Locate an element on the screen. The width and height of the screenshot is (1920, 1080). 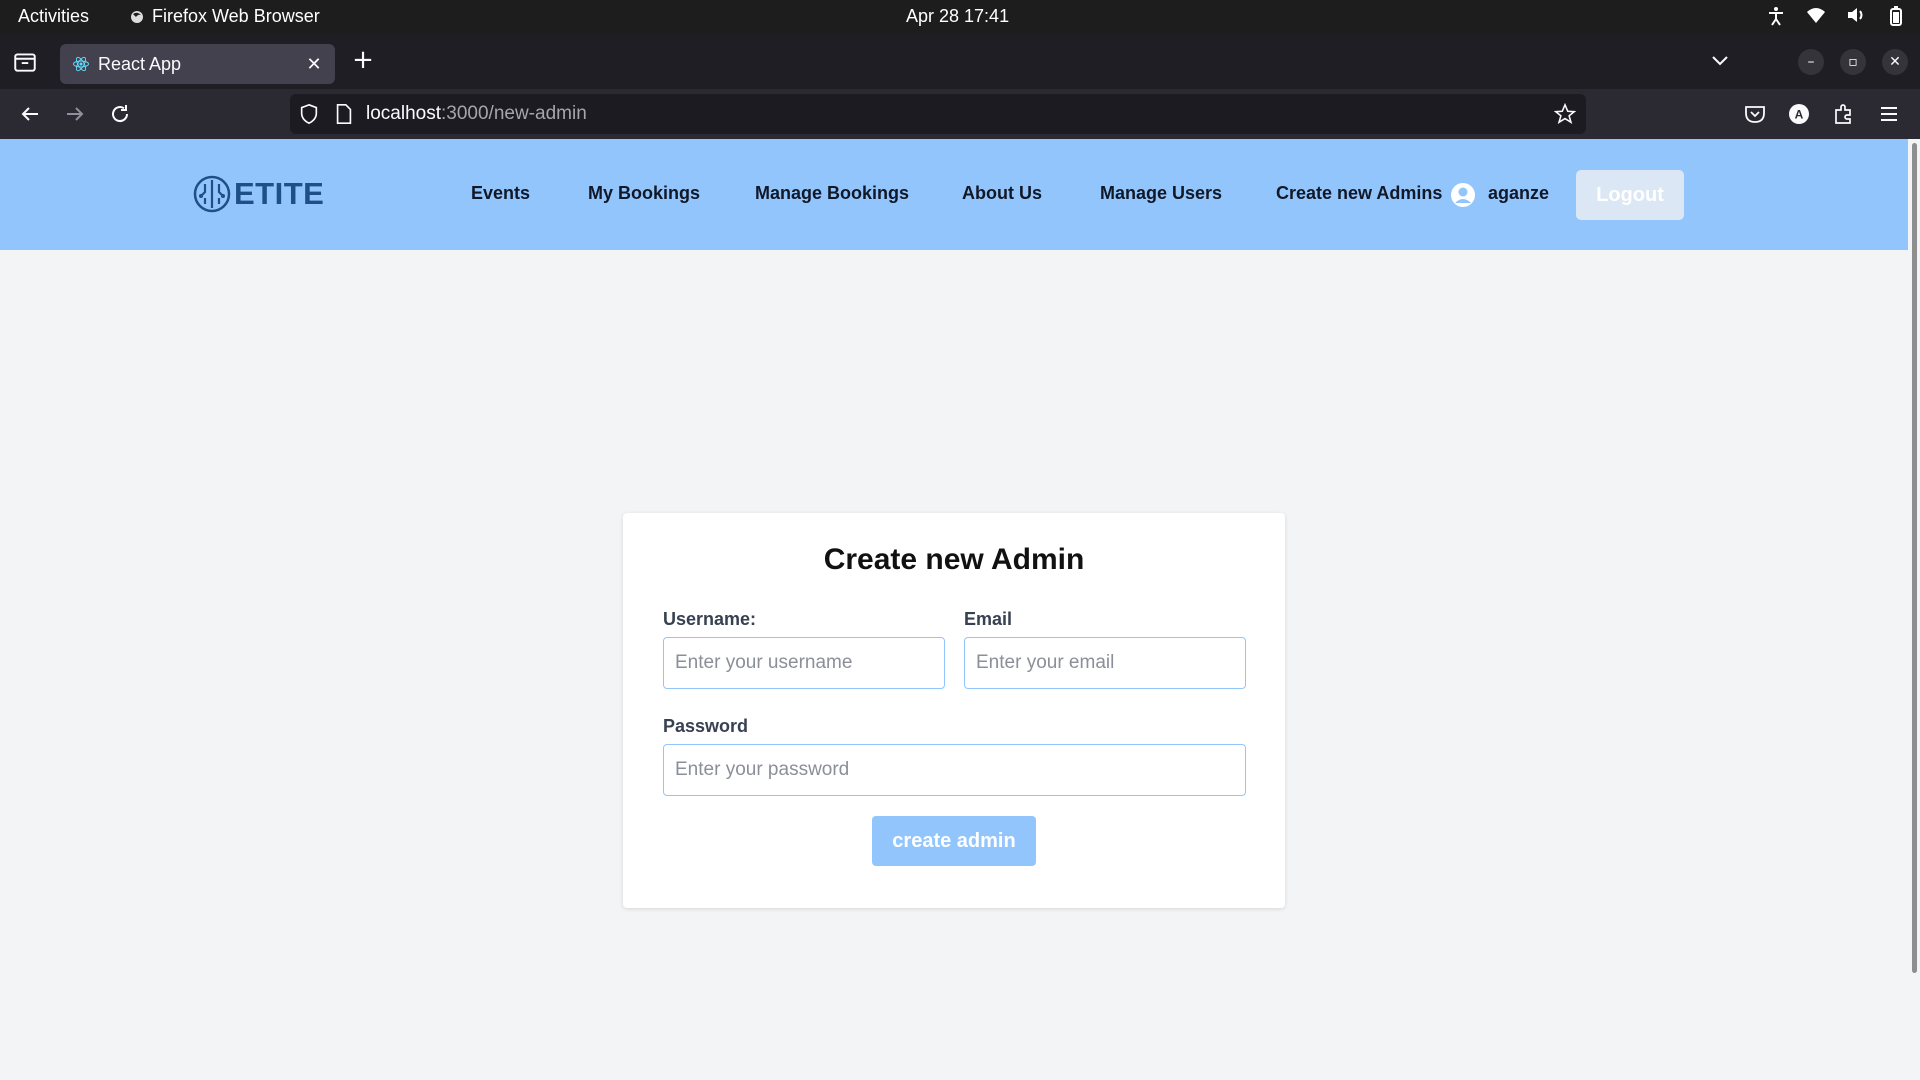
username-label: Username: is located at coordinates (710, 619).